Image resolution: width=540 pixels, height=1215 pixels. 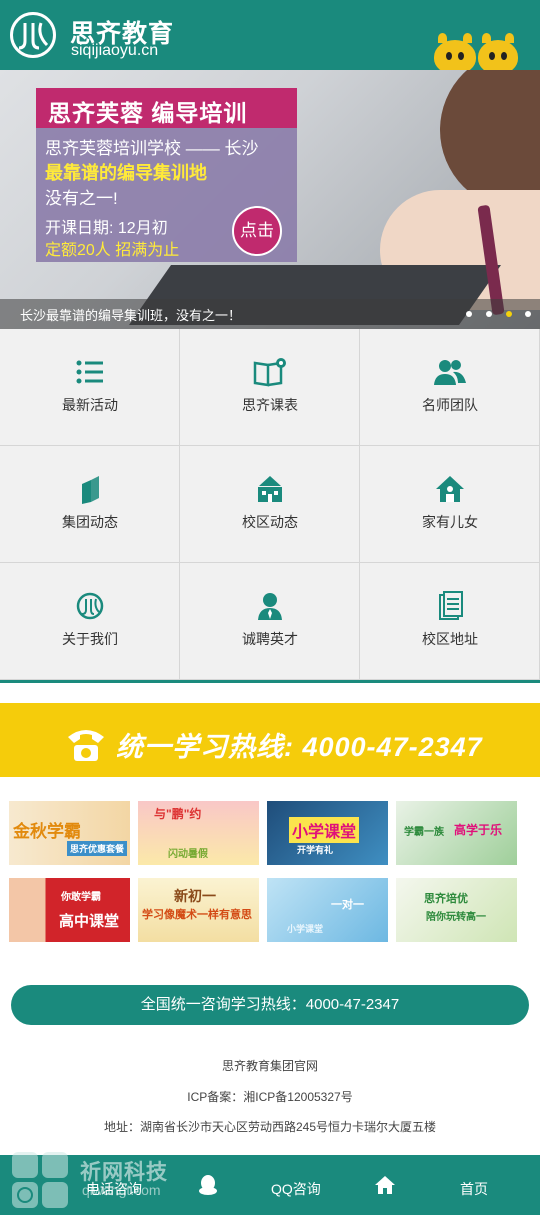 What do you see at coordinates (90, 490) in the screenshot?
I see `pages-icon` at bounding box center [90, 490].